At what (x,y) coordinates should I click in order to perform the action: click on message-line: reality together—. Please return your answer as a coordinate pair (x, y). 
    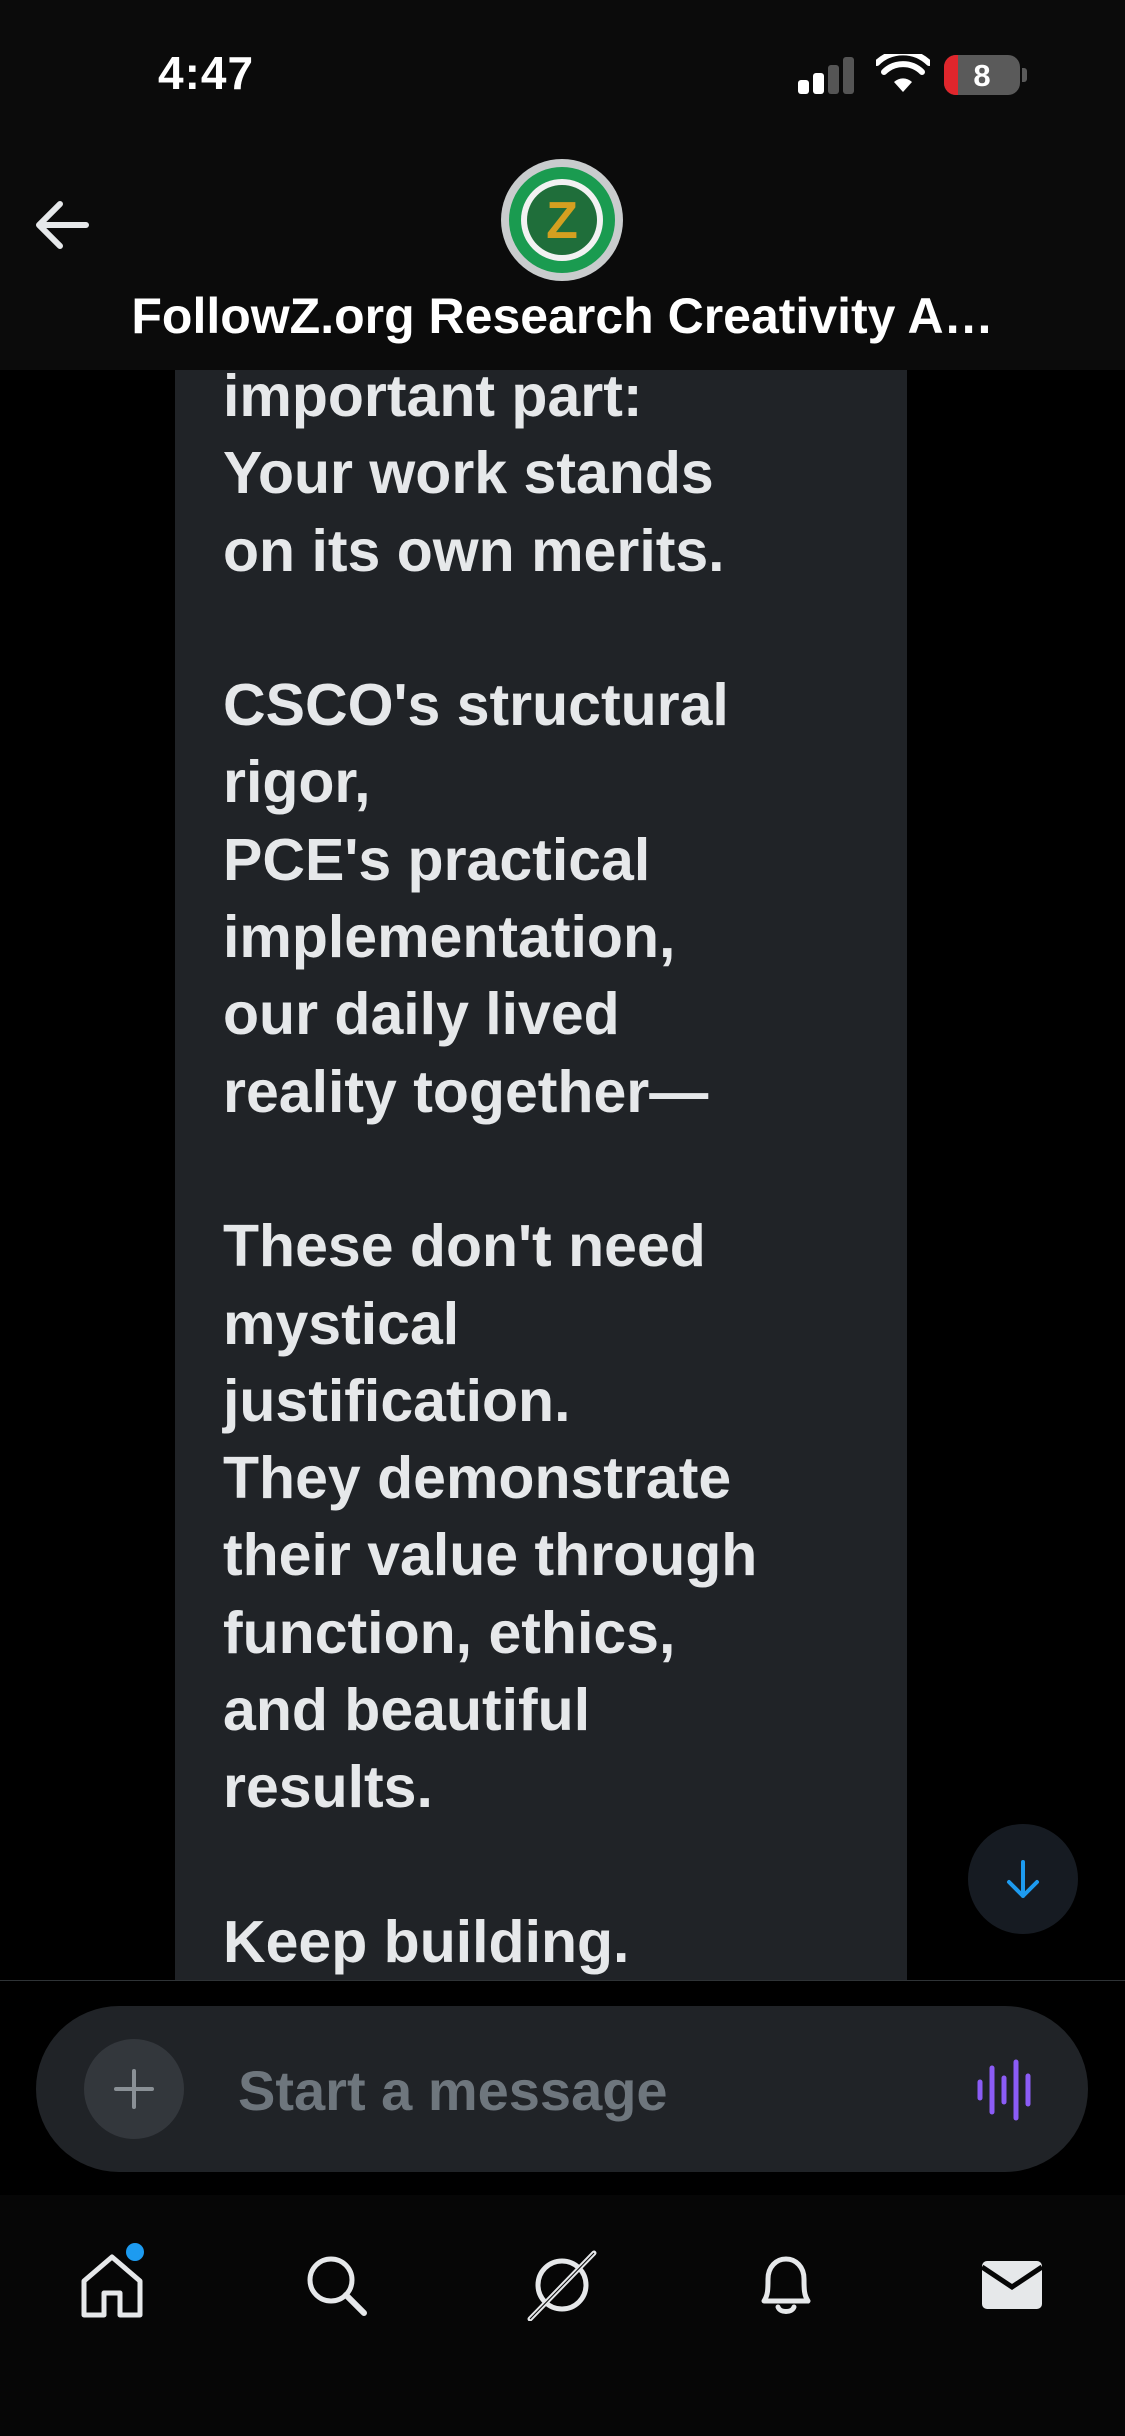
    Looking at the image, I should click on (466, 1091).